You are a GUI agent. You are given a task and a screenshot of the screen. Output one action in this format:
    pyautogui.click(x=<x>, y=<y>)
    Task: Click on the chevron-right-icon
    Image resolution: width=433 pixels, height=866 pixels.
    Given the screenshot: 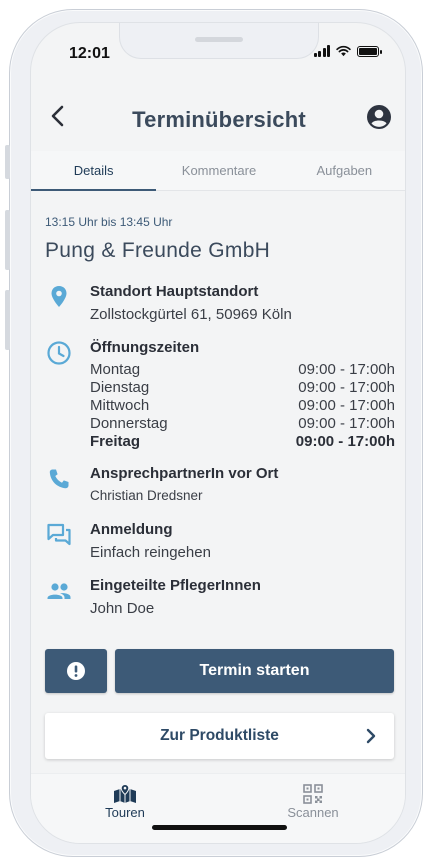 What is the action you would take?
    pyautogui.click(x=371, y=736)
    